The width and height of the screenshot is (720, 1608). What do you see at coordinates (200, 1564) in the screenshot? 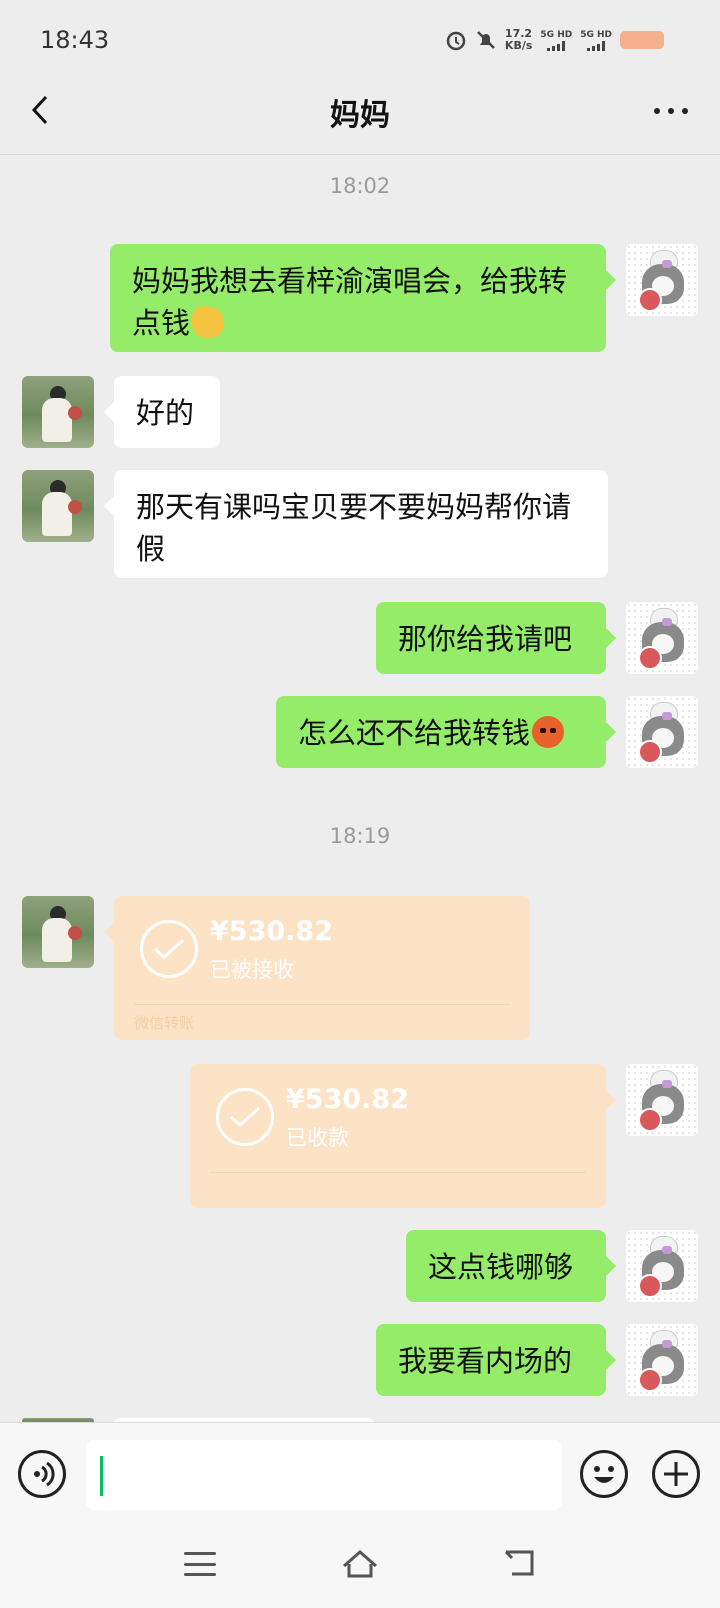
I see `menu-icon` at bounding box center [200, 1564].